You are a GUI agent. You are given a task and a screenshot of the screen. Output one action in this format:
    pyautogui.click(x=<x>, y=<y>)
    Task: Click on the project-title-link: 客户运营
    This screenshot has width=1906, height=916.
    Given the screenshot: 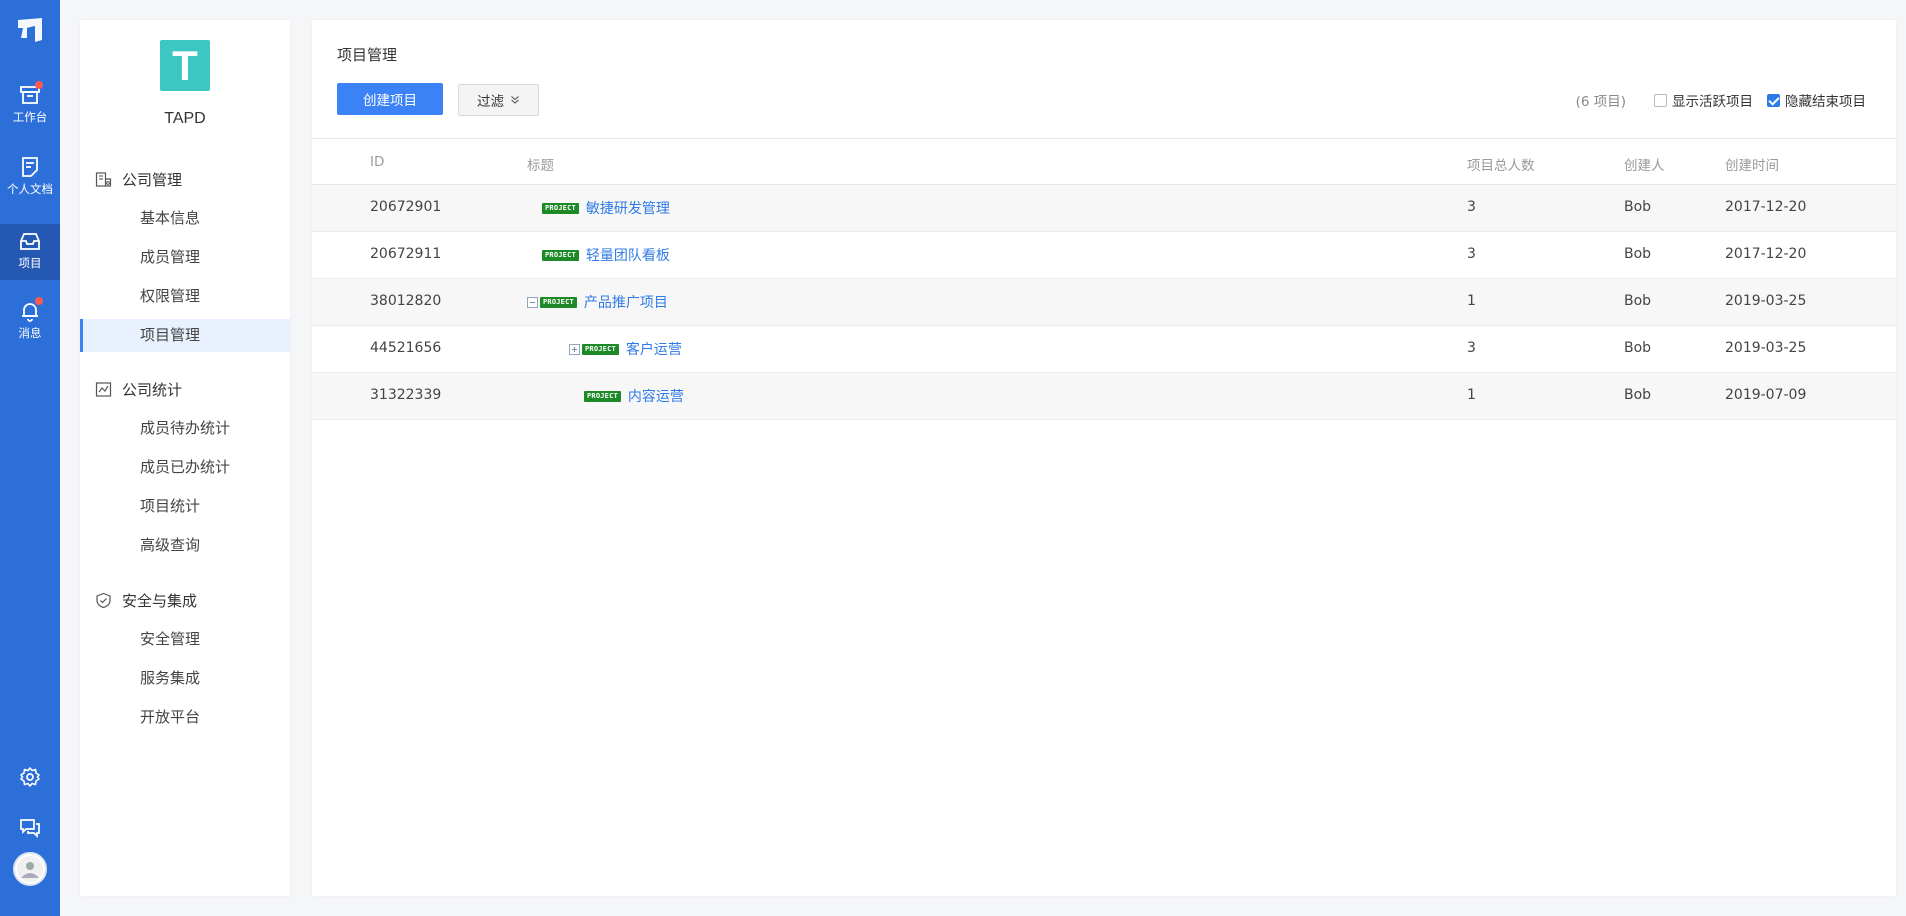 What is the action you would take?
    pyautogui.click(x=654, y=349)
    